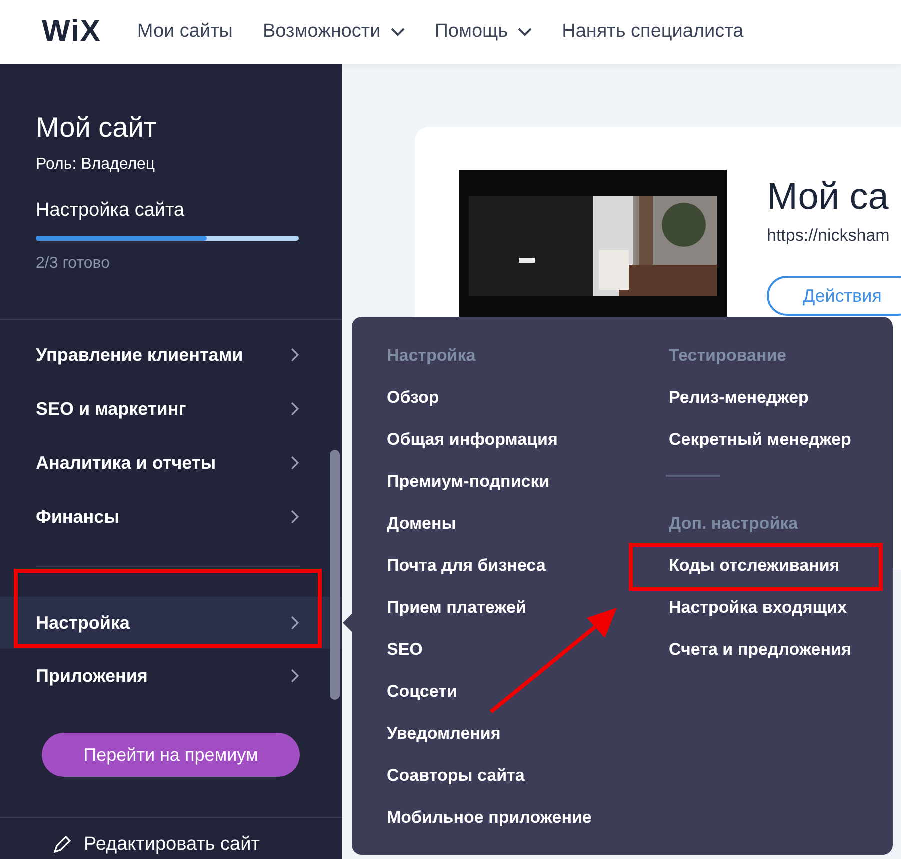 This screenshot has width=901, height=859. What do you see at coordinates (528, 482) in the screenshot?
I see `submenu-item: Премиум-подписки` at bounding box center [528, 482].